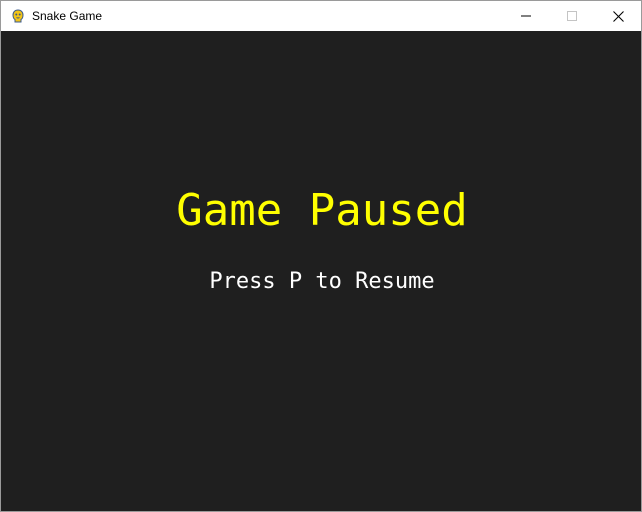  Describe the element at coordinates (67, 16) in the screenshot. I see `window-title: Snake Game` at that location.